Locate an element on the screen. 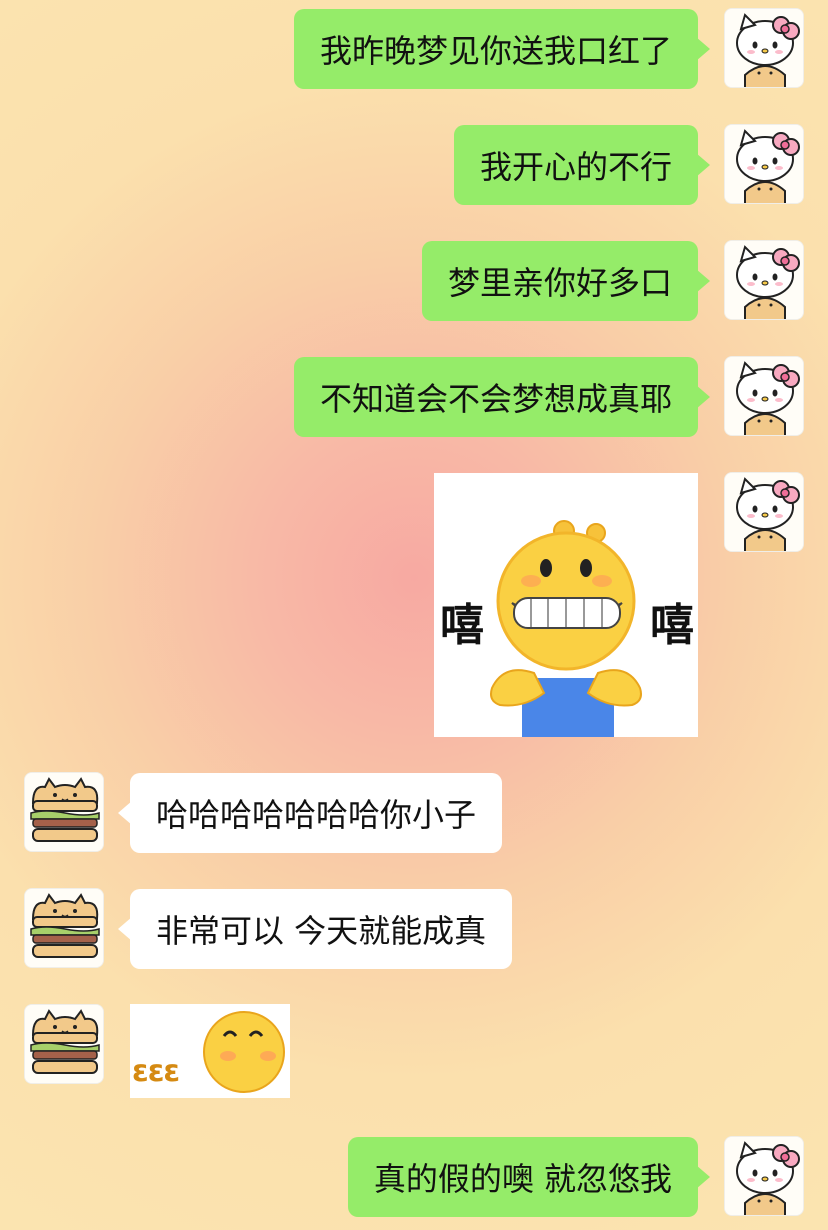  outgoing-message-bubble: 我开心的不行 is located at coordinates (582, 165).